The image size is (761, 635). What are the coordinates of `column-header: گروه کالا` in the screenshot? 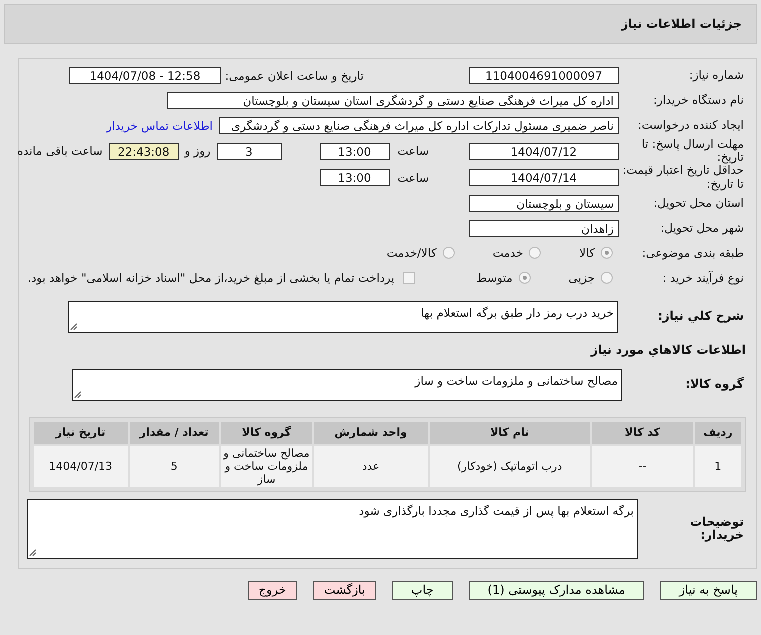 It's located at (266, 433).